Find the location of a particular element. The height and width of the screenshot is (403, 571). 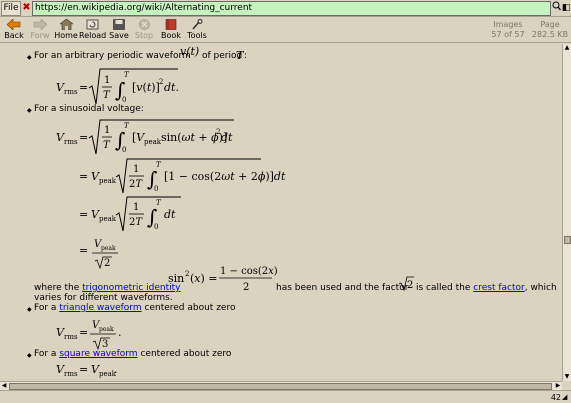

vertical-scroll-thumb is located at coordinates (567, 240).